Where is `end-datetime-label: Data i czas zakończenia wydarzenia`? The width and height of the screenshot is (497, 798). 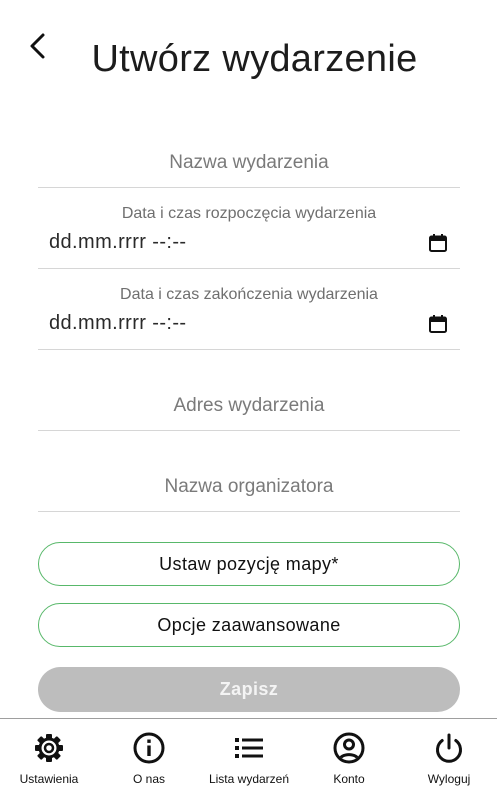 end-datetime-label: Data i czas zakończenia wydarzenia is located at coordinates (249, 294).